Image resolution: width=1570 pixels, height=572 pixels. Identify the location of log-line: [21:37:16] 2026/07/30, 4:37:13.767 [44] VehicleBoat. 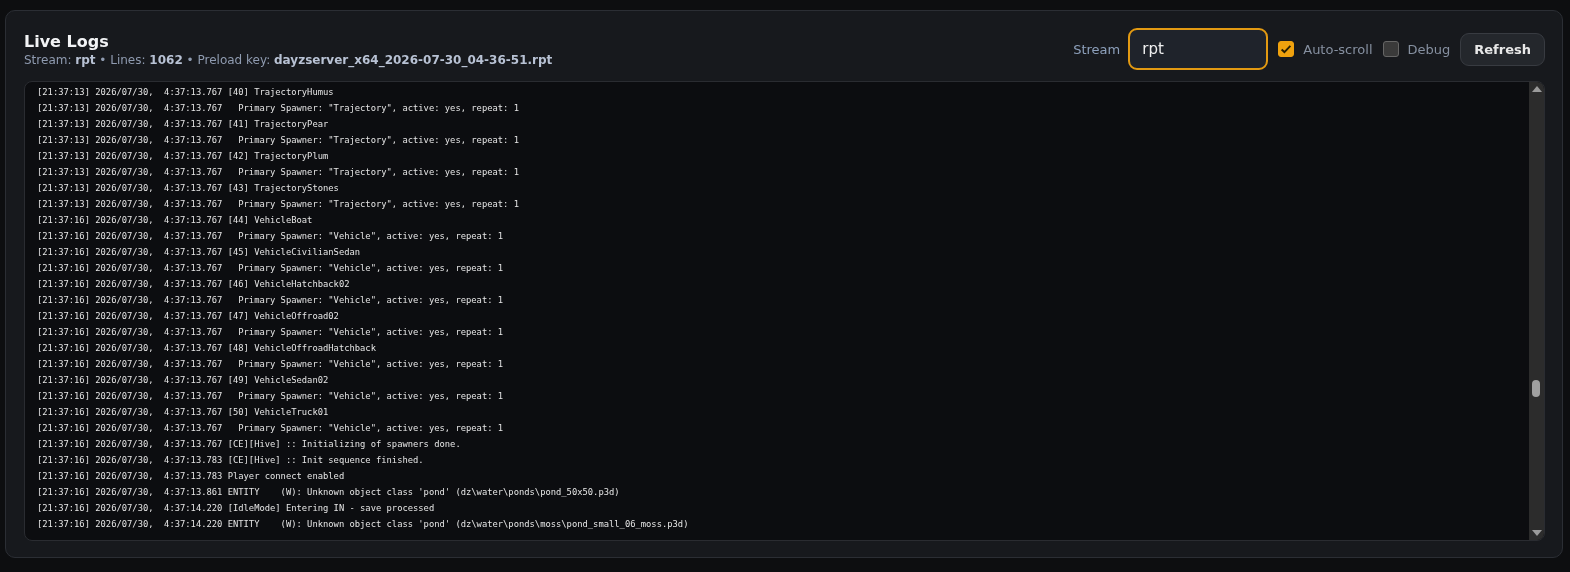
(175, 220).